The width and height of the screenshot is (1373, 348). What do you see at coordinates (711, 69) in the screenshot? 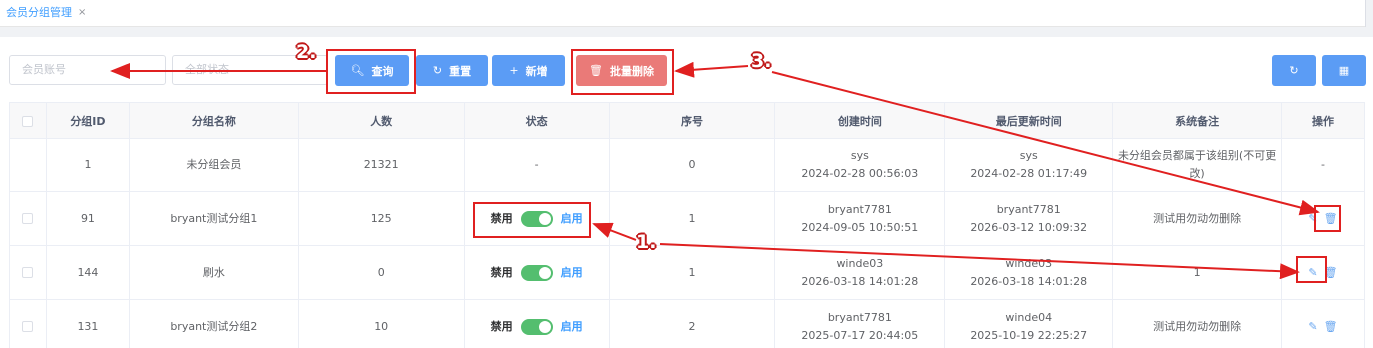
I see `arrow-3-left` at bounding box center [711, 69].